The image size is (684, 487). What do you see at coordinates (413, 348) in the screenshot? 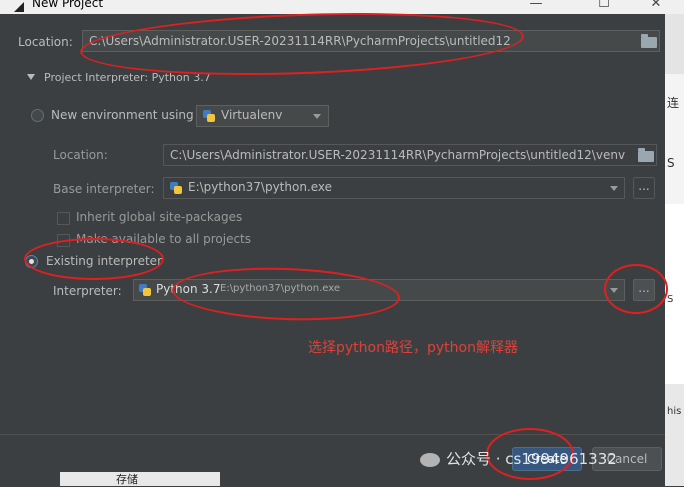
I see `annotation-text: 选择python路径，python解释器` at bounding box center [413, 348].